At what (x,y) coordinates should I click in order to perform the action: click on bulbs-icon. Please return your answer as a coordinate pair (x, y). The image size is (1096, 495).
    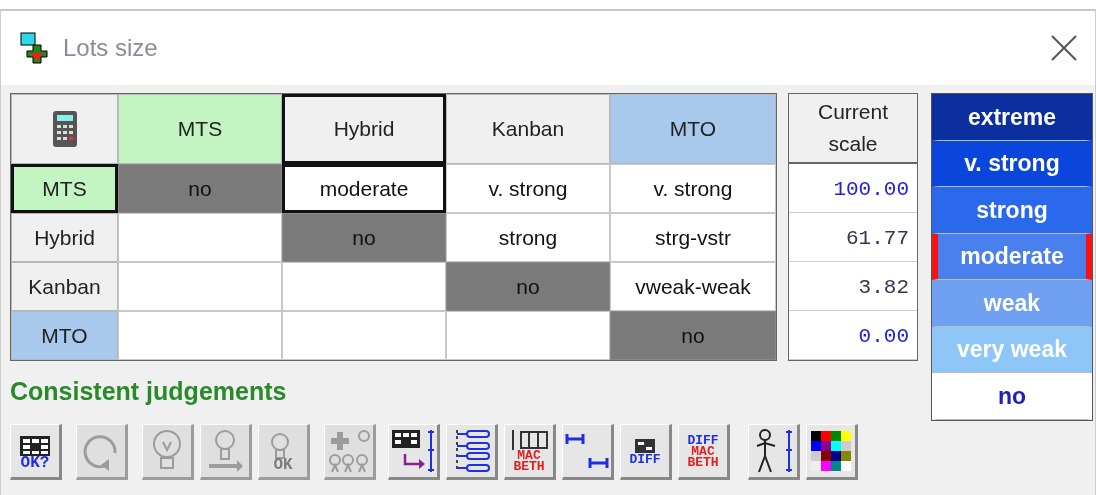
    Looking at the image, I should click on (349, 451).